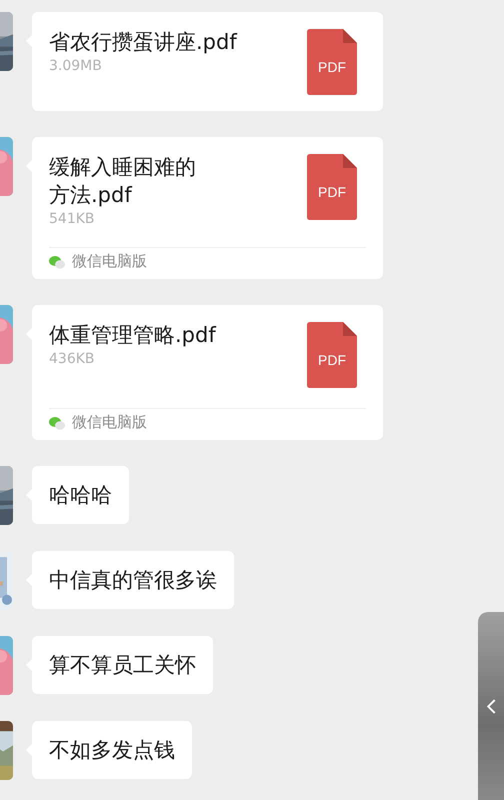 This screenshot has height=800, width=504. I want to click on message-bubble: 哈哈哈, so click(80, 495).